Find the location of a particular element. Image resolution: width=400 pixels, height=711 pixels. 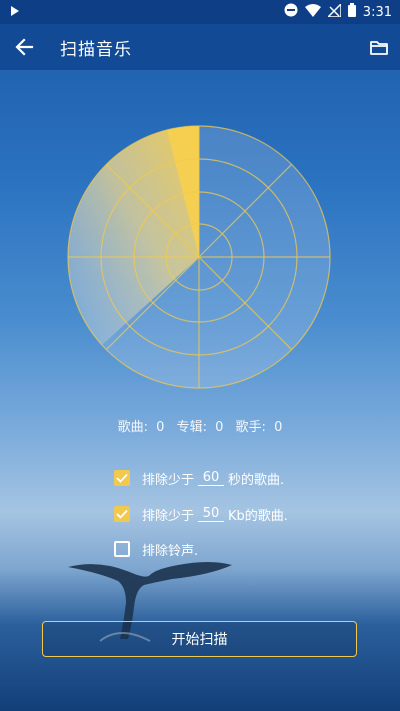

status-icons: 3:31 is located at coordinates (338, 11).